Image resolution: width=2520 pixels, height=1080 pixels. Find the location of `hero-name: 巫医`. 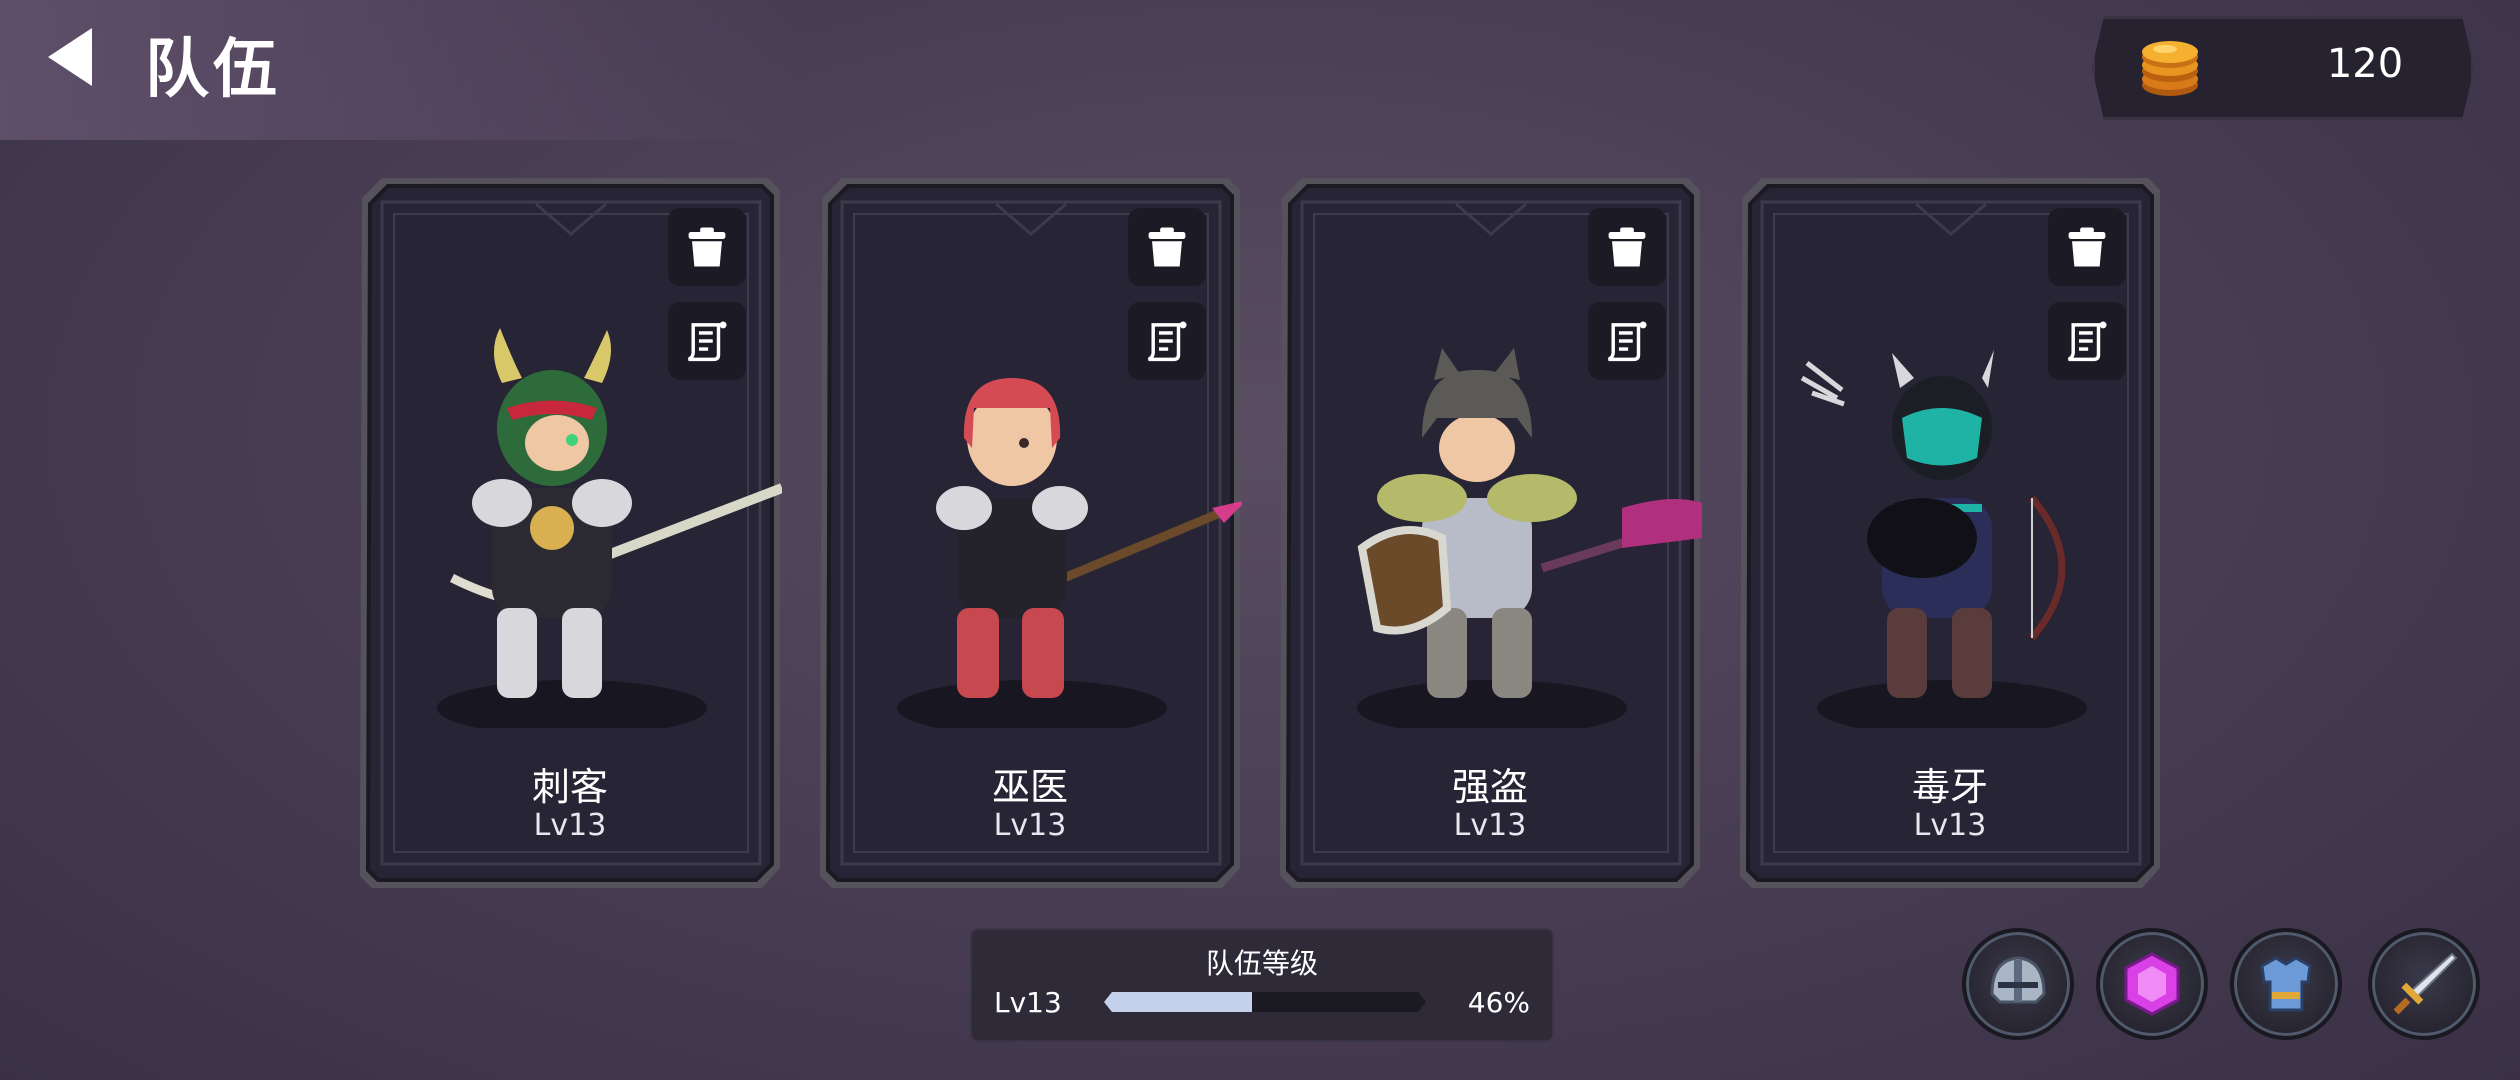

hero-name: 巫医 is located at coordinates (1029, 787).